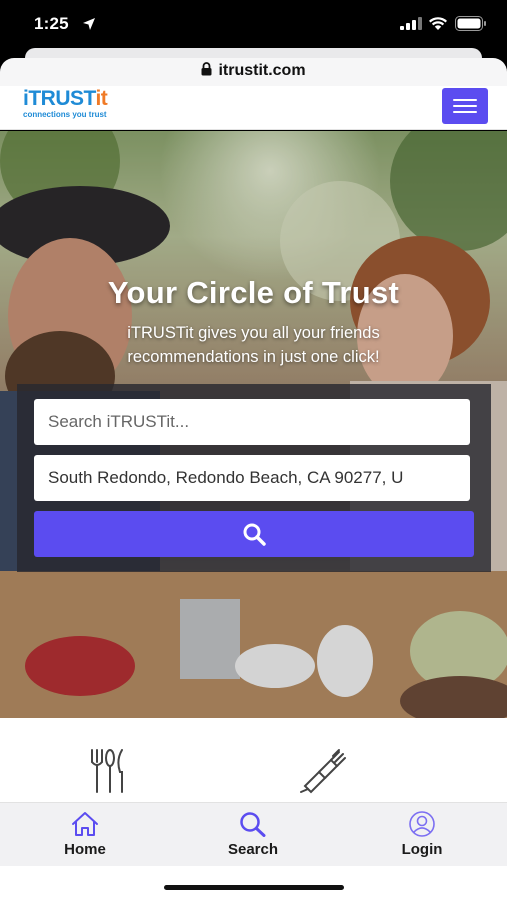 Image resolution: width=507 pixels, height=900 pixels. What do you see at coordinates (253, 24) in the screenshot?
I see `status-bar: 1:25` at bounding box center [253, 24].